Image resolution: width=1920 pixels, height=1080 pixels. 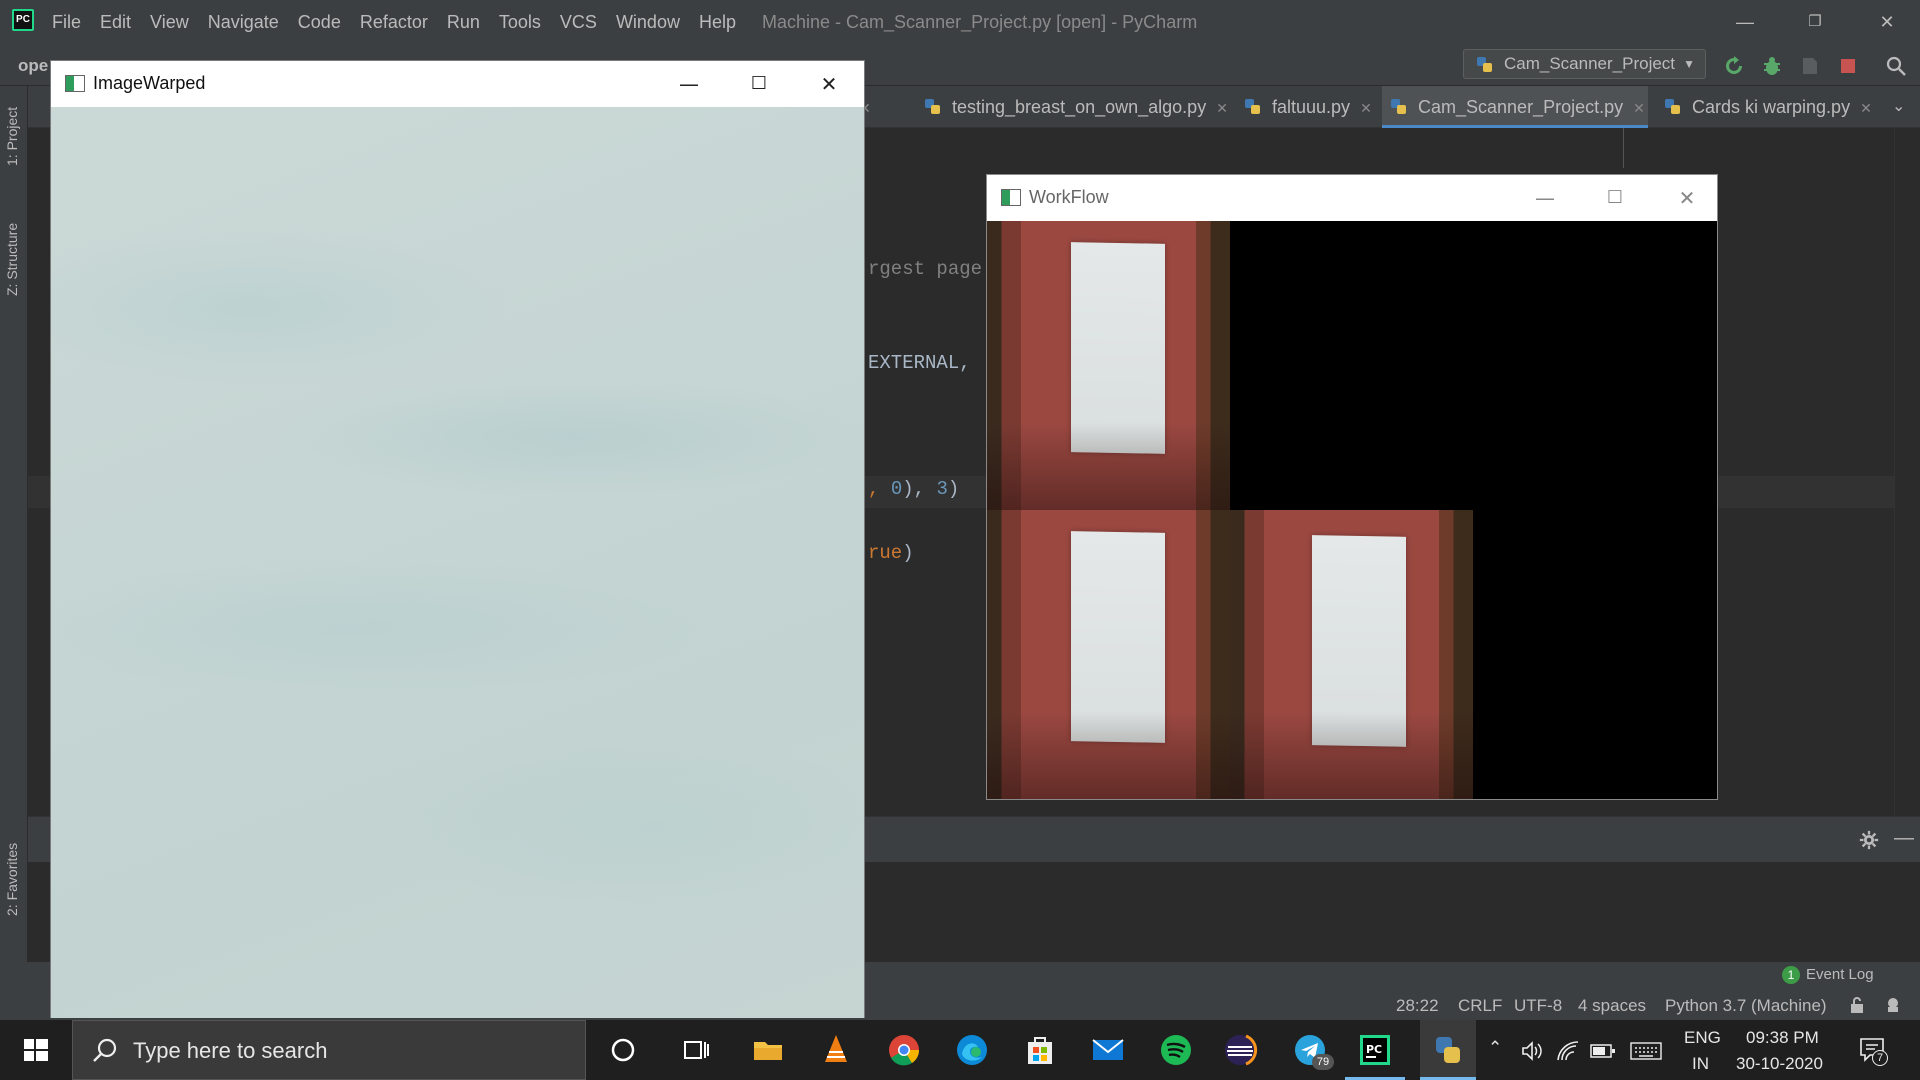 I want to click on menu-edit: Edit, so click(x=115, y=22).